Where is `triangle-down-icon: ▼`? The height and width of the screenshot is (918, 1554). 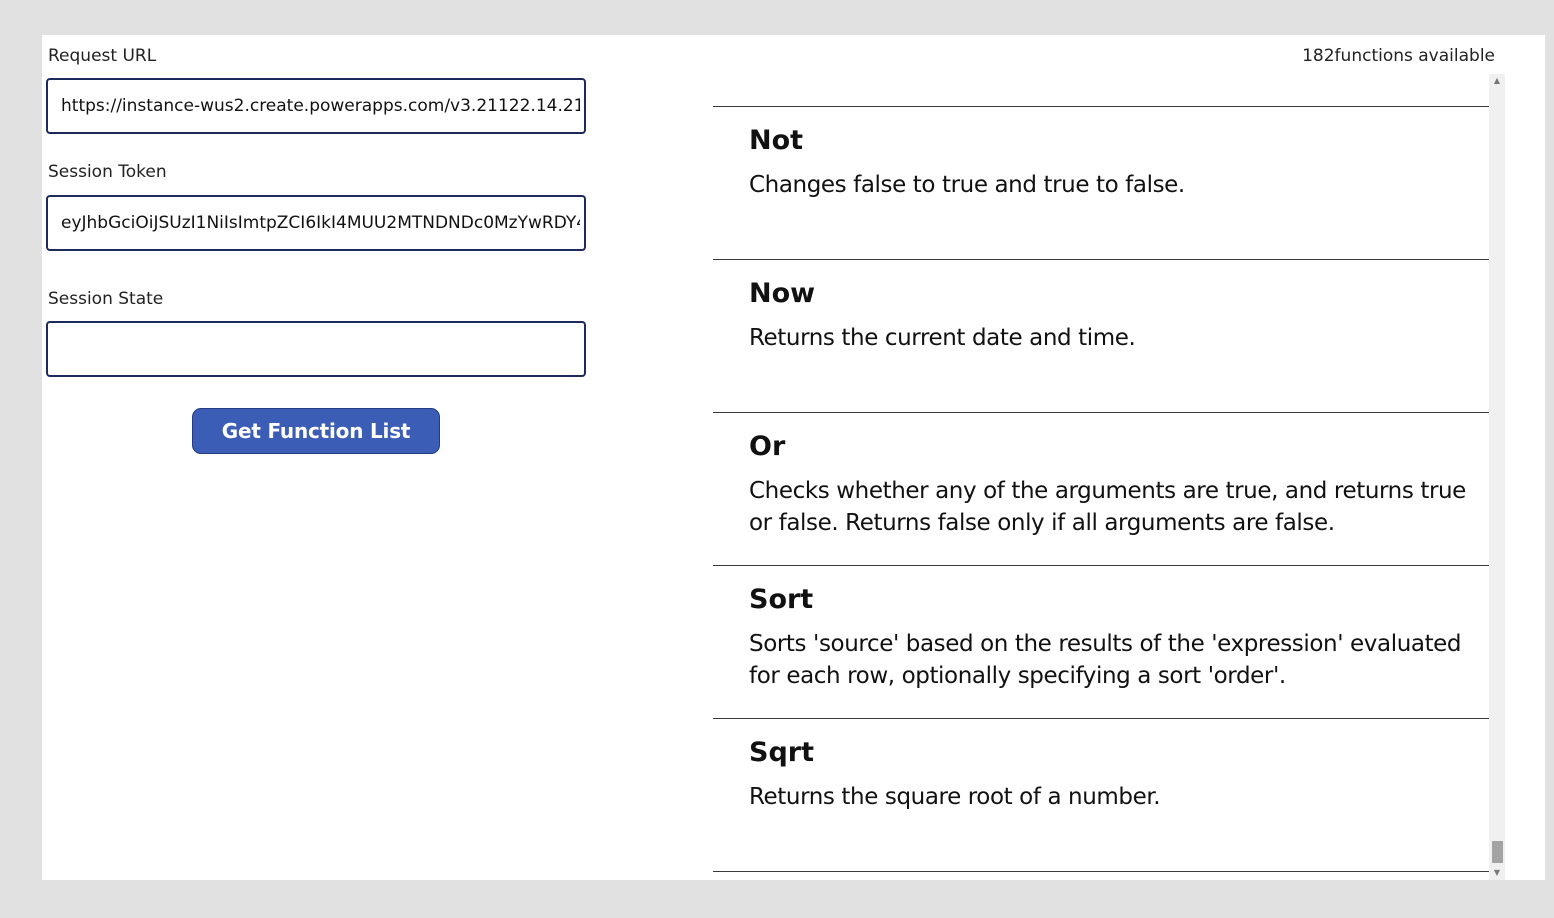 triangle-down-icon: ▼ is located at coordinates (1497, 873).